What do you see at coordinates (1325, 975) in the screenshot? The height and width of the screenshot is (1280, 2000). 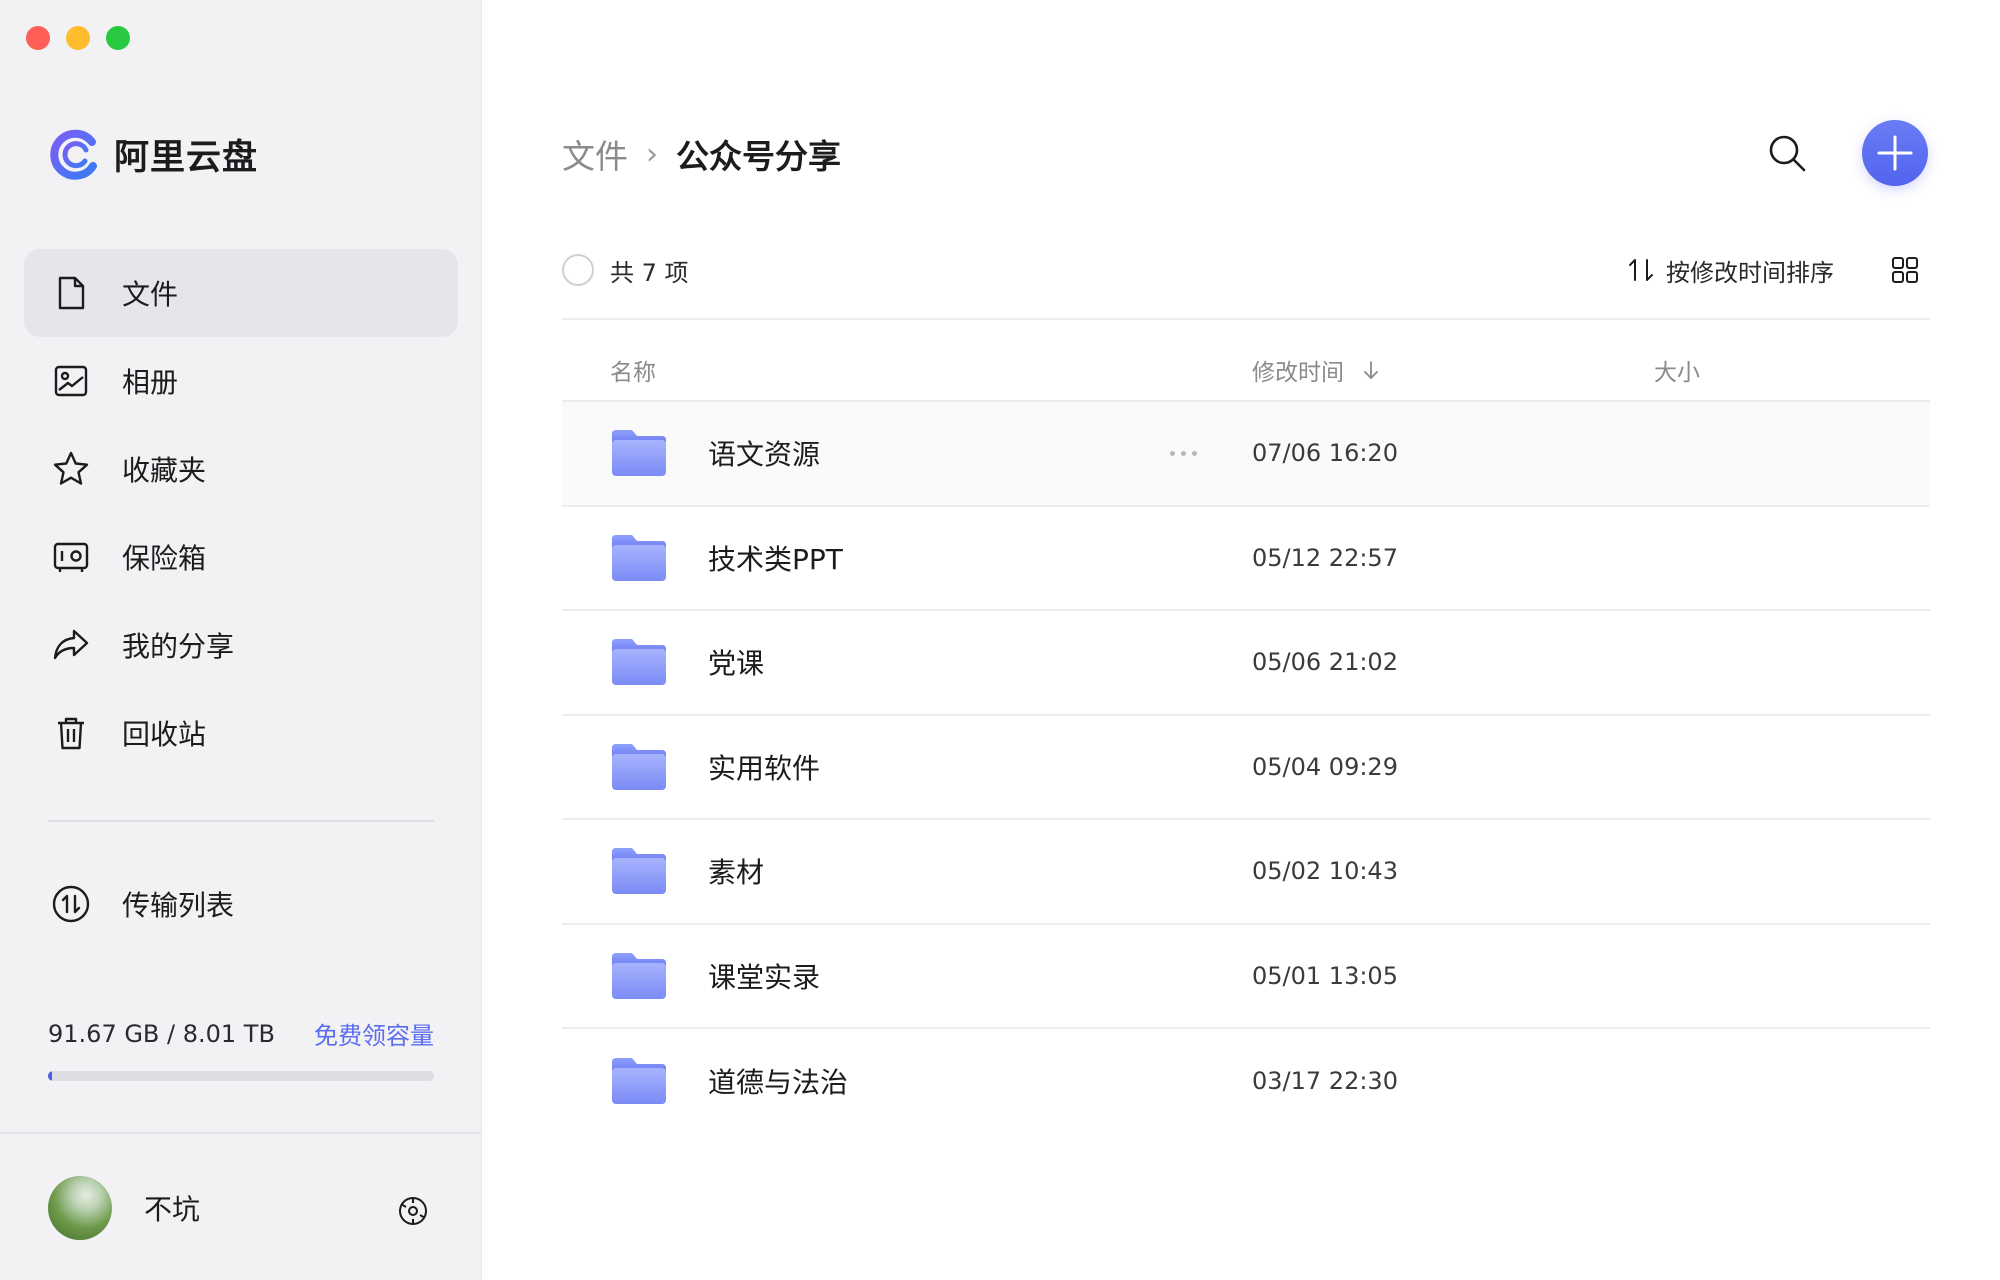 I see `file-modified-time: 05/01 13:05` at bounding box center [1325, 975].